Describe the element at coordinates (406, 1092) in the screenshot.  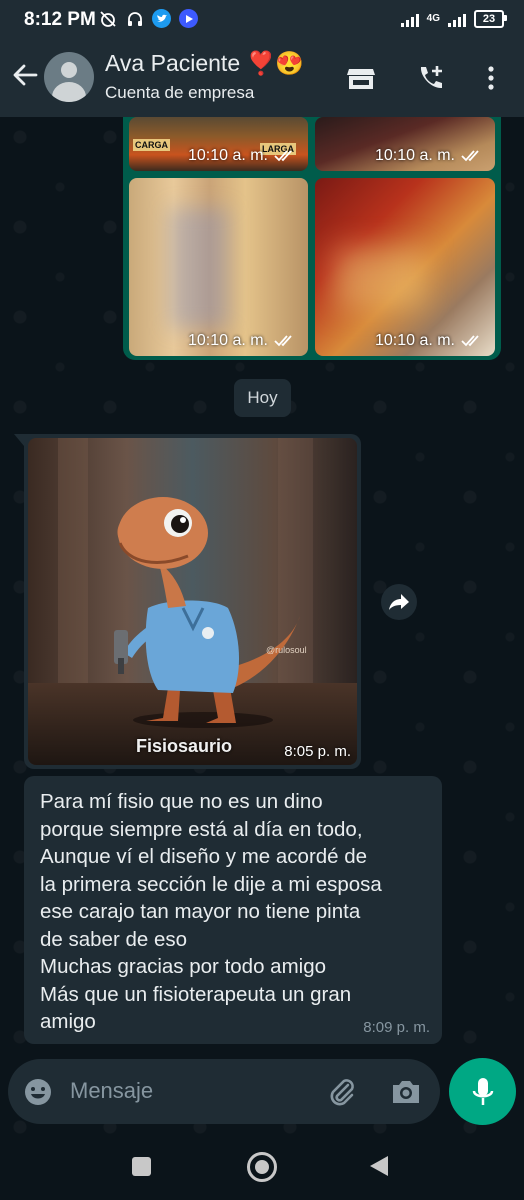
I see `camera-icon` at that location.